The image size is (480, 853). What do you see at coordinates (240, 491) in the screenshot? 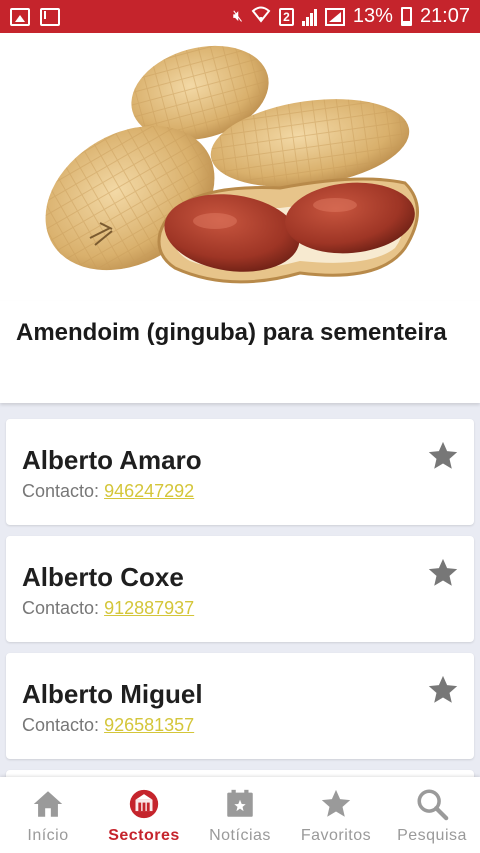
I see `contact-line: Contacto: 946247292` at bounding box center [240, 491].